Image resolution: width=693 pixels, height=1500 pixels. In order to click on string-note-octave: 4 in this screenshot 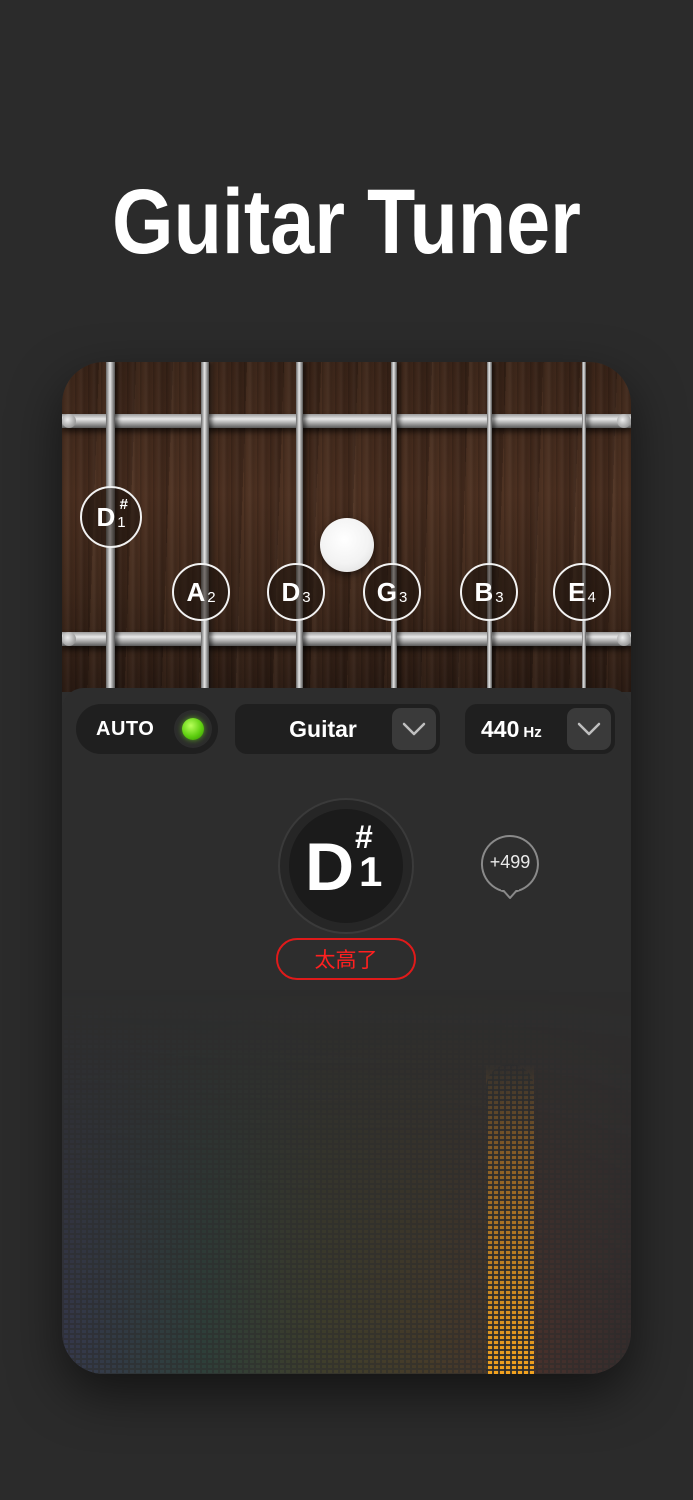, I will do `click(591, 597)`.